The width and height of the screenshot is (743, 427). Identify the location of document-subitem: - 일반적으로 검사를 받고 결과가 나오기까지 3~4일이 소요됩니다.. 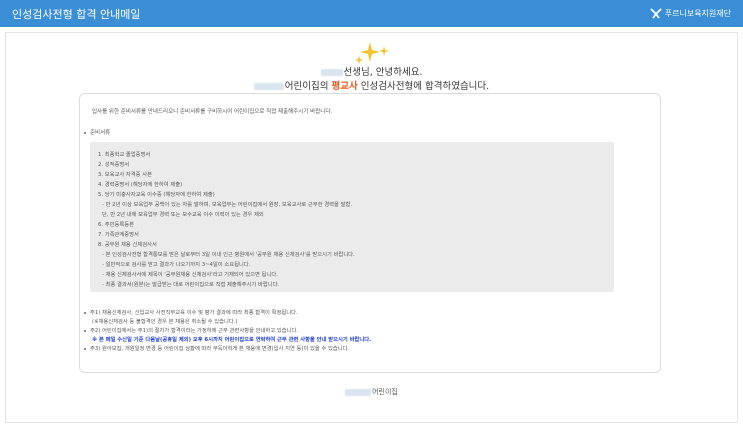
(176, 265).